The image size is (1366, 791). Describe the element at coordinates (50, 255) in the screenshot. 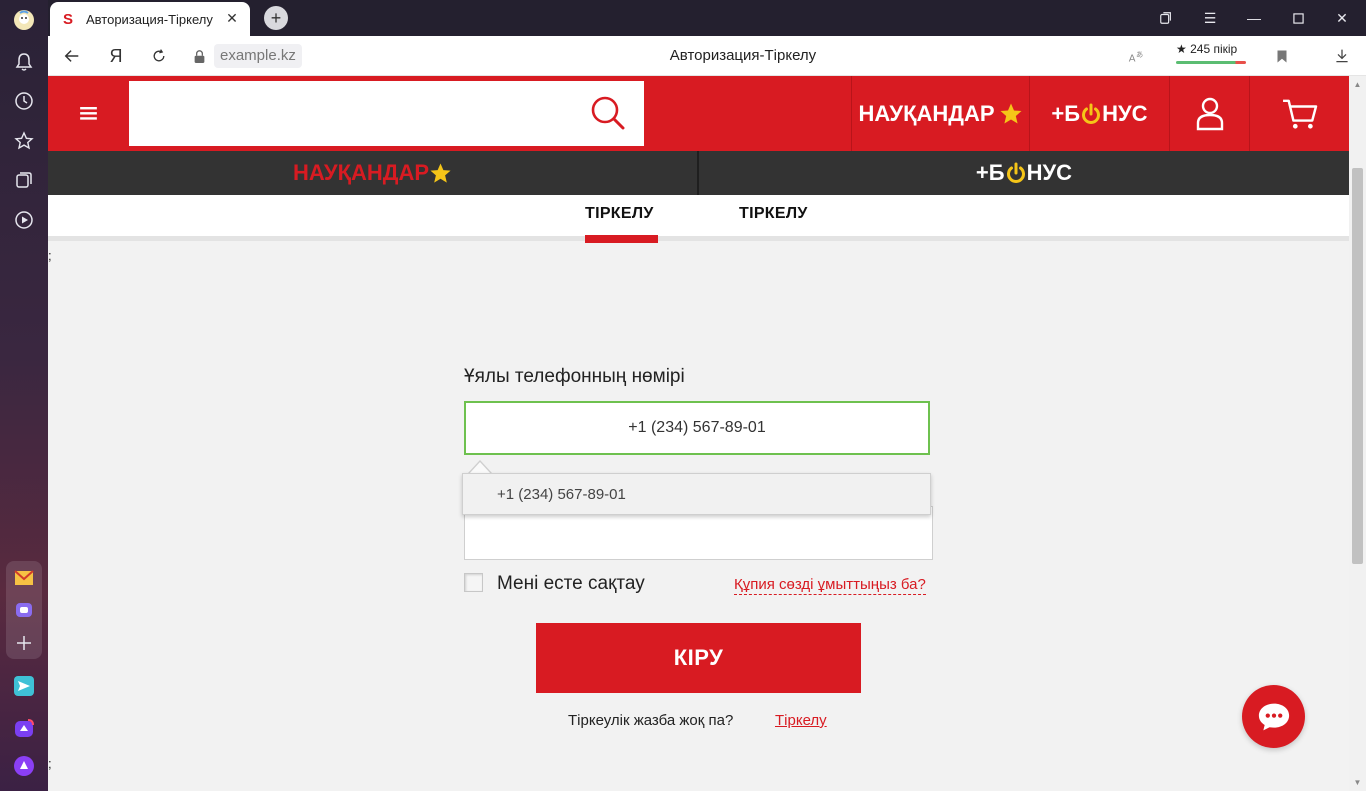

I see `stray-text-top: ;` at that location.